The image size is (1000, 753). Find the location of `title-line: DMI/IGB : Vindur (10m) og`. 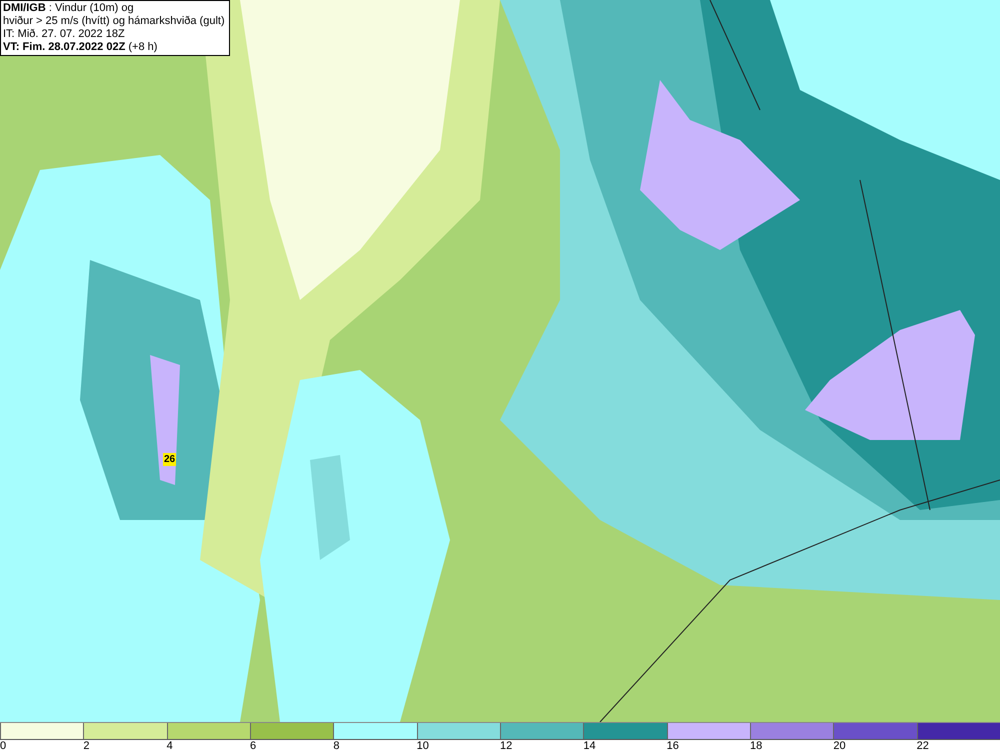

title-line: DMI/IGB : Vindur (10m) og is located at coordinates (69, 8).